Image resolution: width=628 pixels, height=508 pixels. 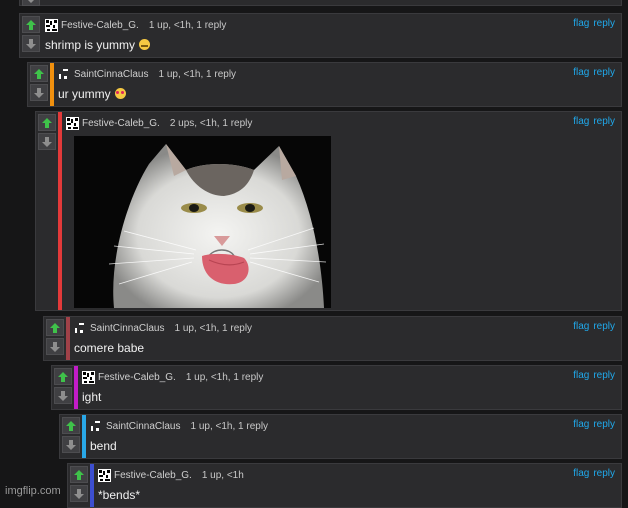 I want to click on cat-licking-lips-image, so click(x=202, y=222).